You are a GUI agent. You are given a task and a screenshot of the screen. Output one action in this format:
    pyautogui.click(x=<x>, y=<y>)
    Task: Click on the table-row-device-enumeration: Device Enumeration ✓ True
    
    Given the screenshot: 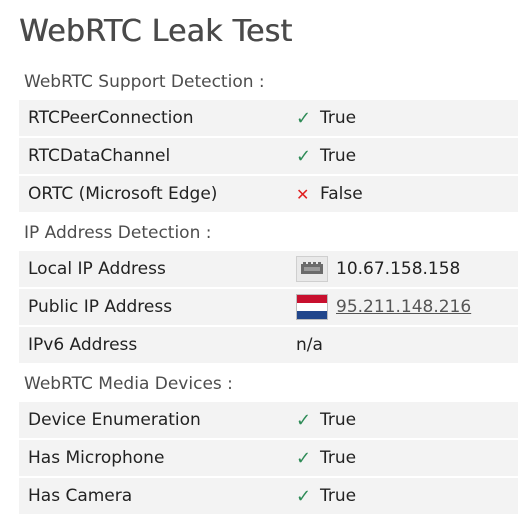 What is the action you would take?
    pyautogui.click(x=268, y=420)
    